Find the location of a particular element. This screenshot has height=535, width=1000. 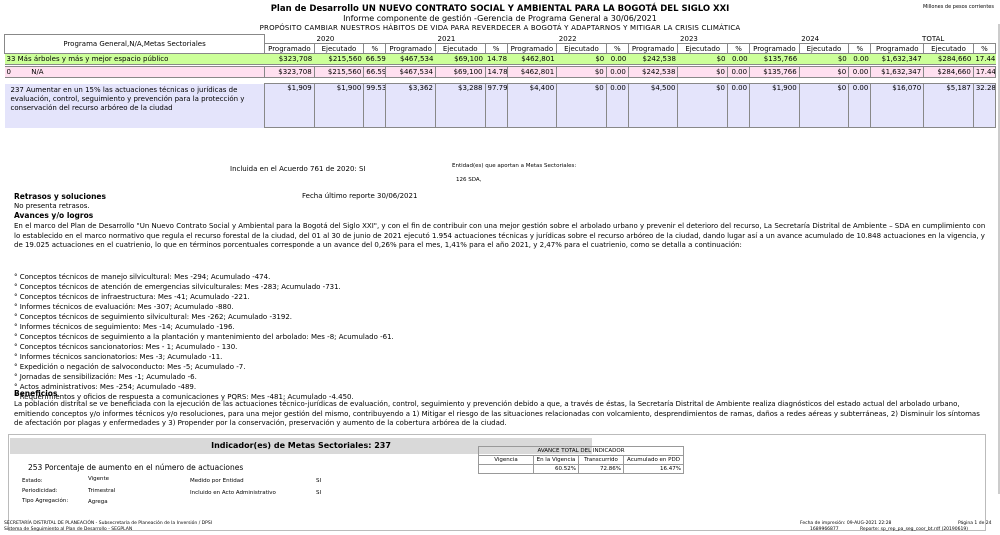

year-header: 2021 is located at coordinates (446, 38).